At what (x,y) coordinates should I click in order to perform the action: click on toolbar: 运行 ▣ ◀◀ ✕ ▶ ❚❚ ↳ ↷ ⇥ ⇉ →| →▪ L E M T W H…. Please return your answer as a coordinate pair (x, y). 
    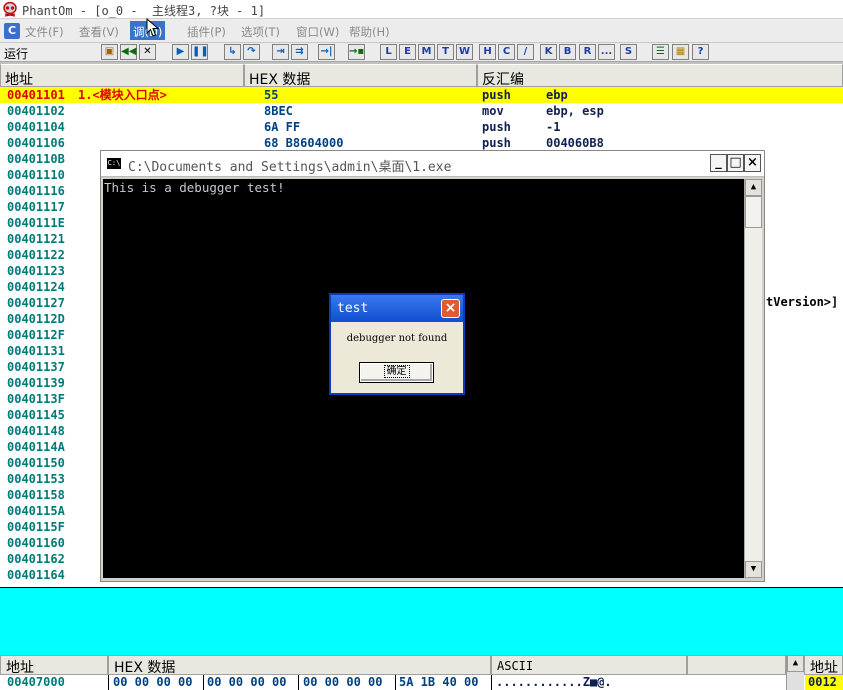
    Looking at the image, I should click on (421, 52).